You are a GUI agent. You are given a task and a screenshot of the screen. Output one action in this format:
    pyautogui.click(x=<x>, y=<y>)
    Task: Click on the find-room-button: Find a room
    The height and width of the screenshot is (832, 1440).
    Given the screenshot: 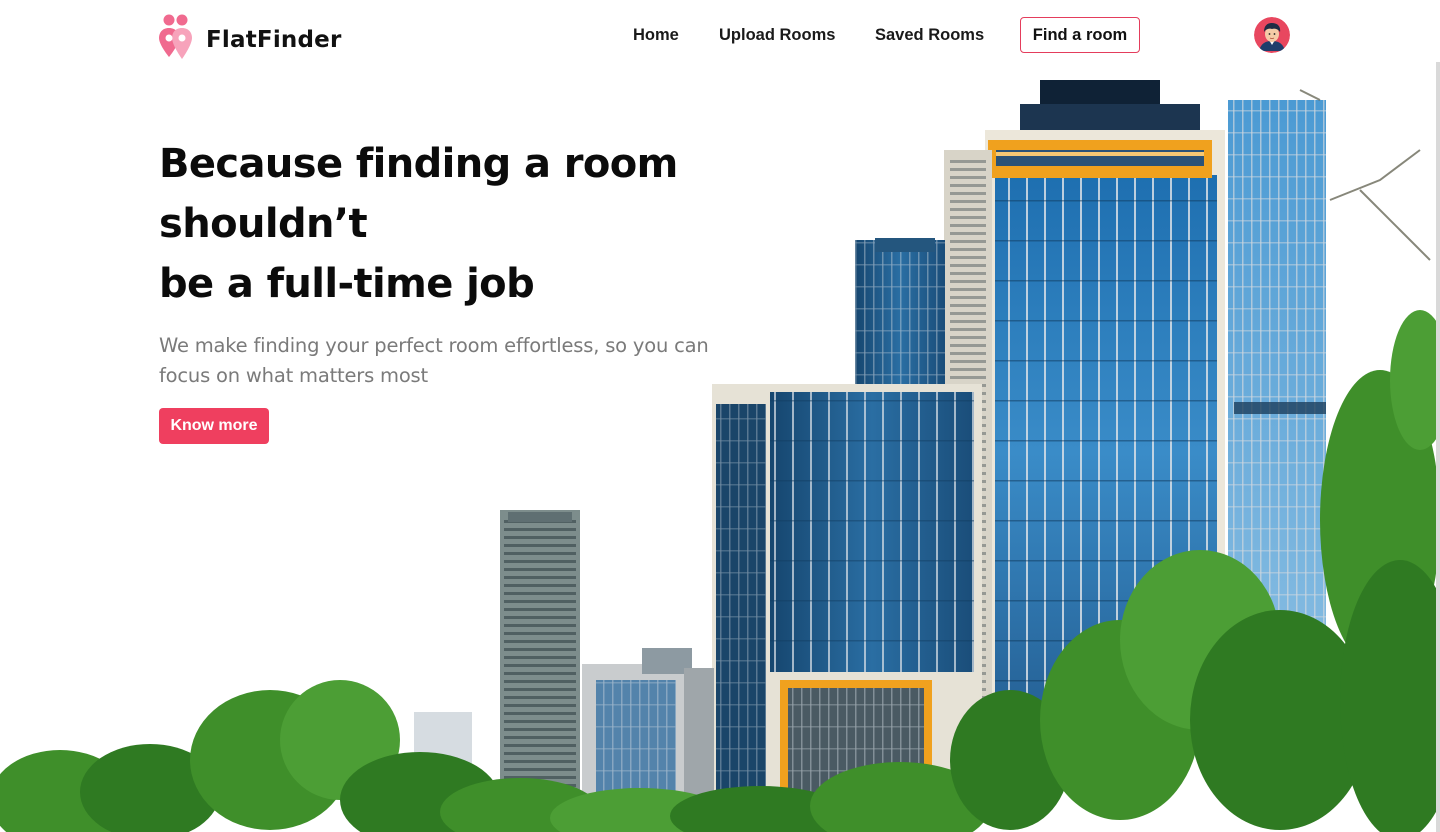 What is the action you would take?
    pyautogui.click(x=1080, y=35)
    